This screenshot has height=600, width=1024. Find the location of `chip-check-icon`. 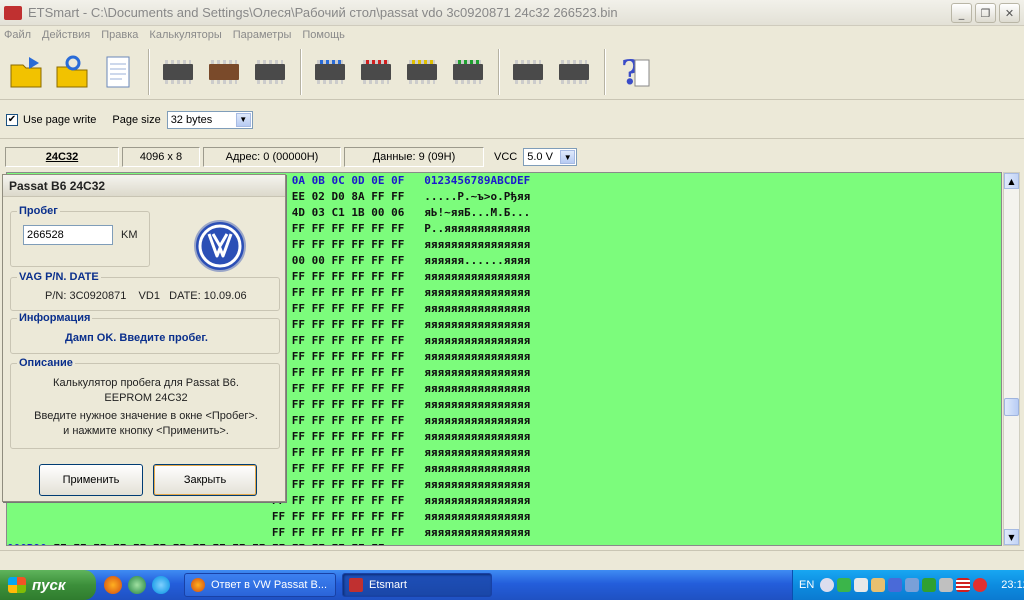

chip-check-icon is located at coordinates (178, 71).